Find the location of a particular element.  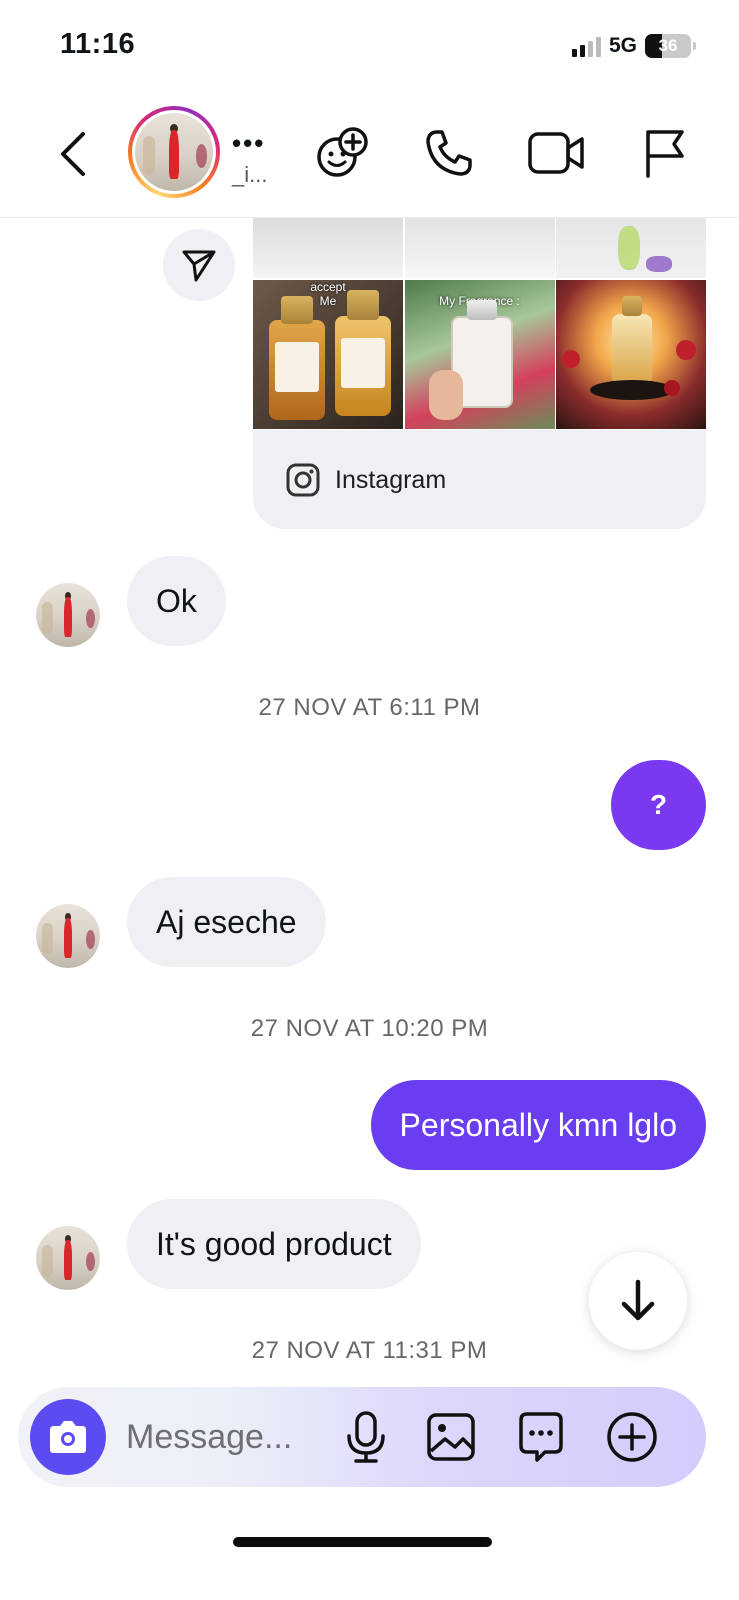

camera-icon is located at coordinates (68, 1437).